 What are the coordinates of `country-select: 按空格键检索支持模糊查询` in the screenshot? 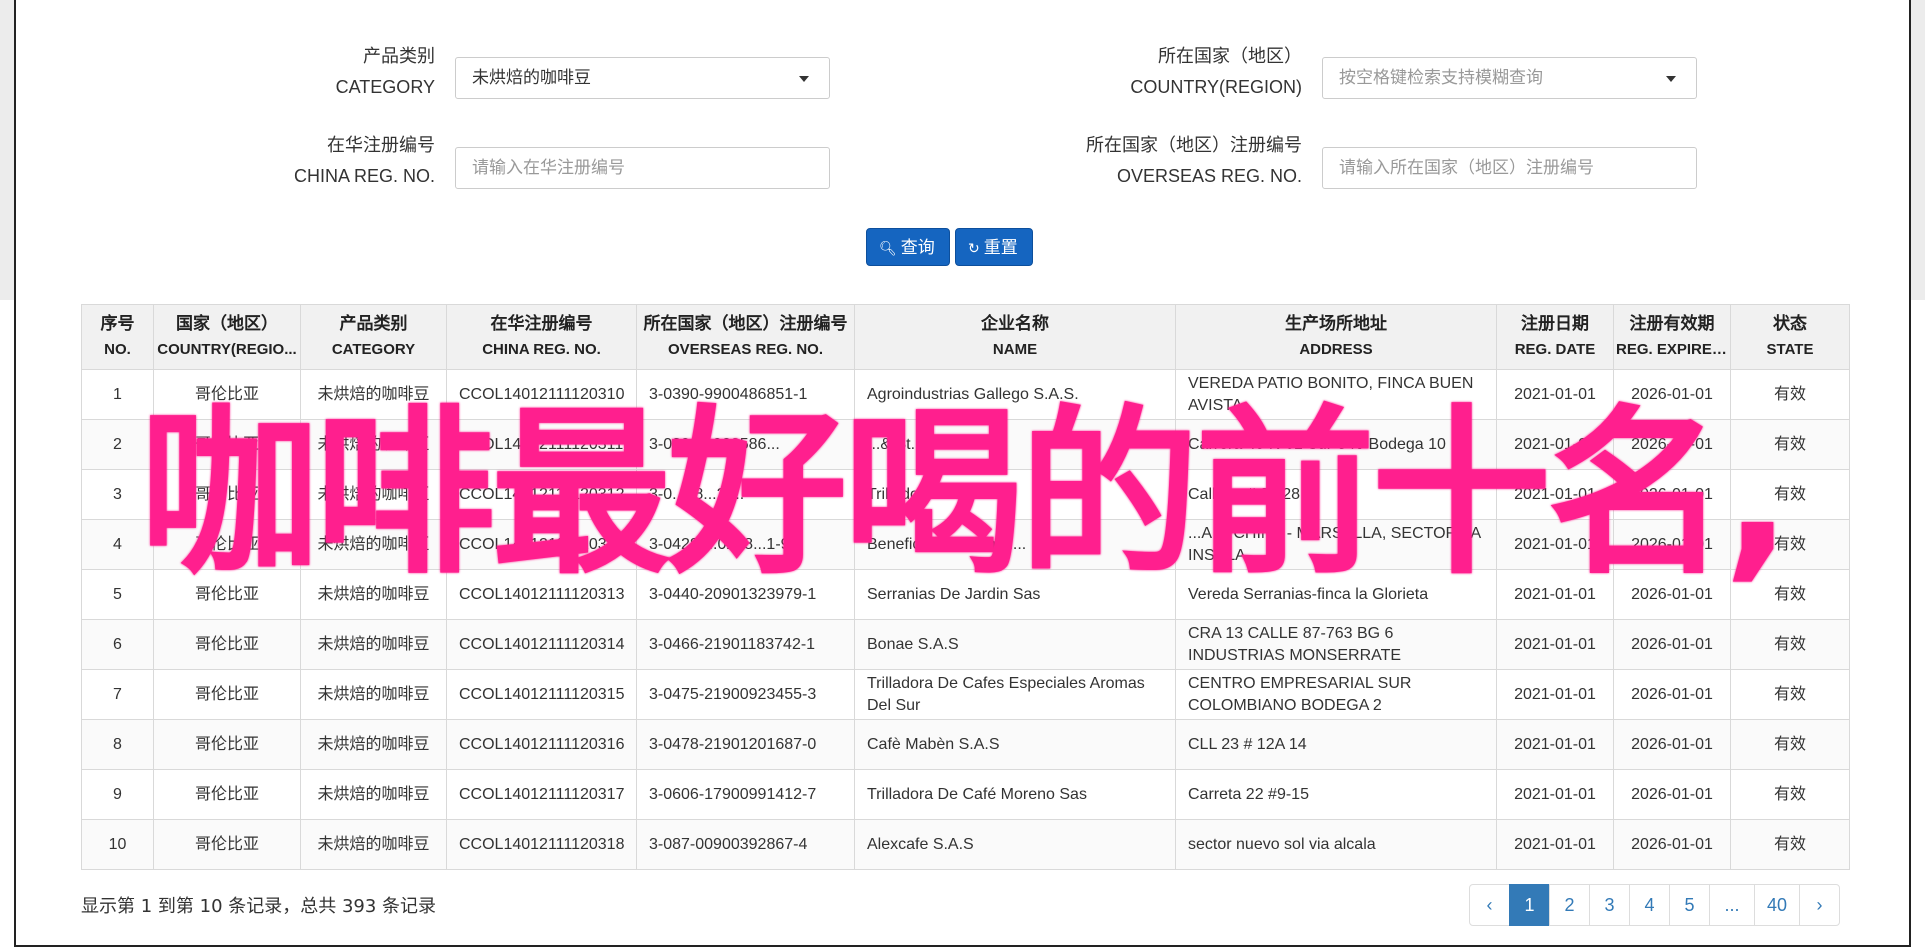 It's located at (1509, 78).